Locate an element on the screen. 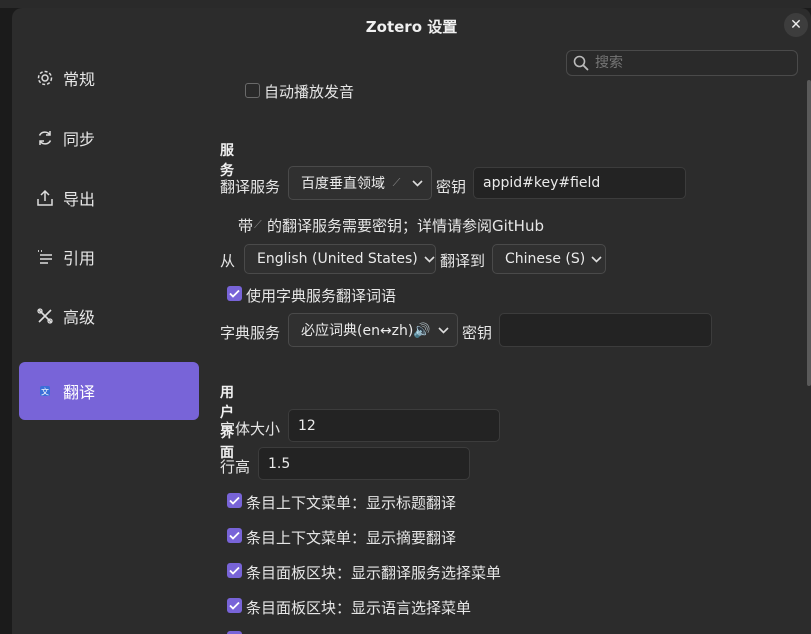 This screenshot has width=811, height=634. to-language-select: Chinese (S) is located at coordinates (549, 259).